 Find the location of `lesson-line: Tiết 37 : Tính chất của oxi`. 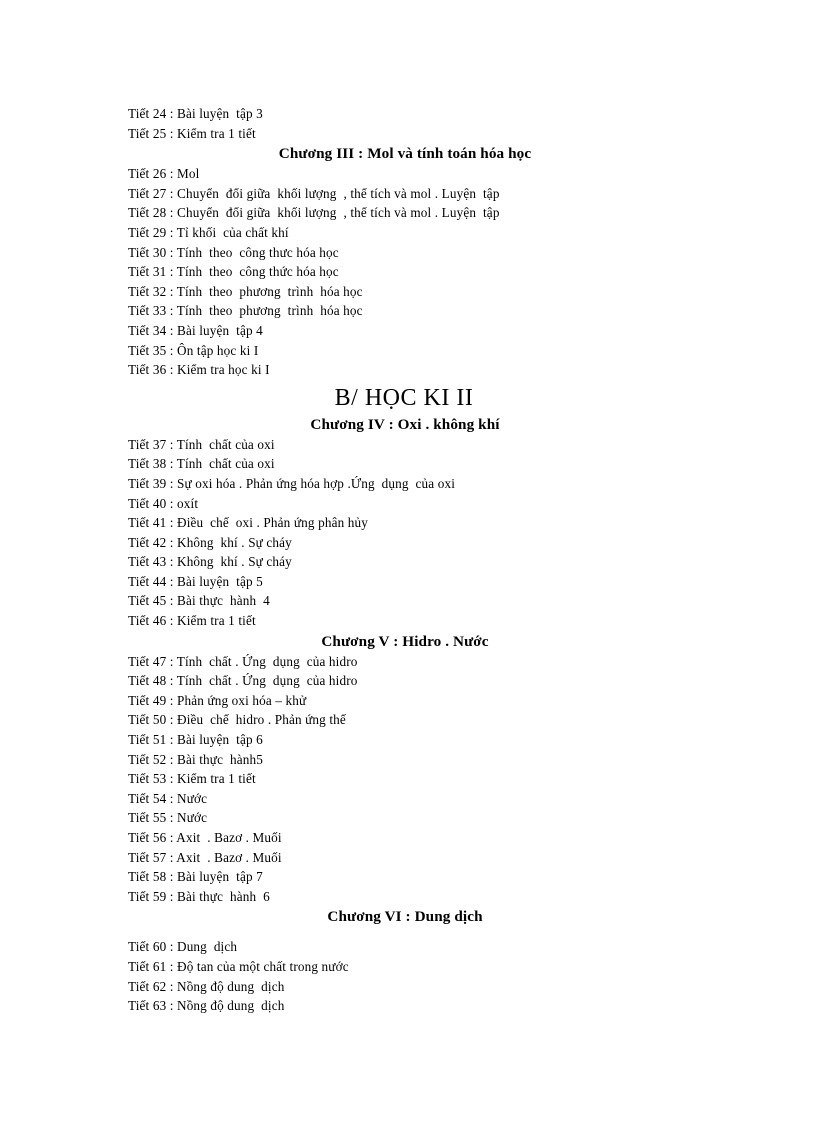

lesson-line: Tiết 37 : Tính chất của oxi is located at coordinates (201, 444).